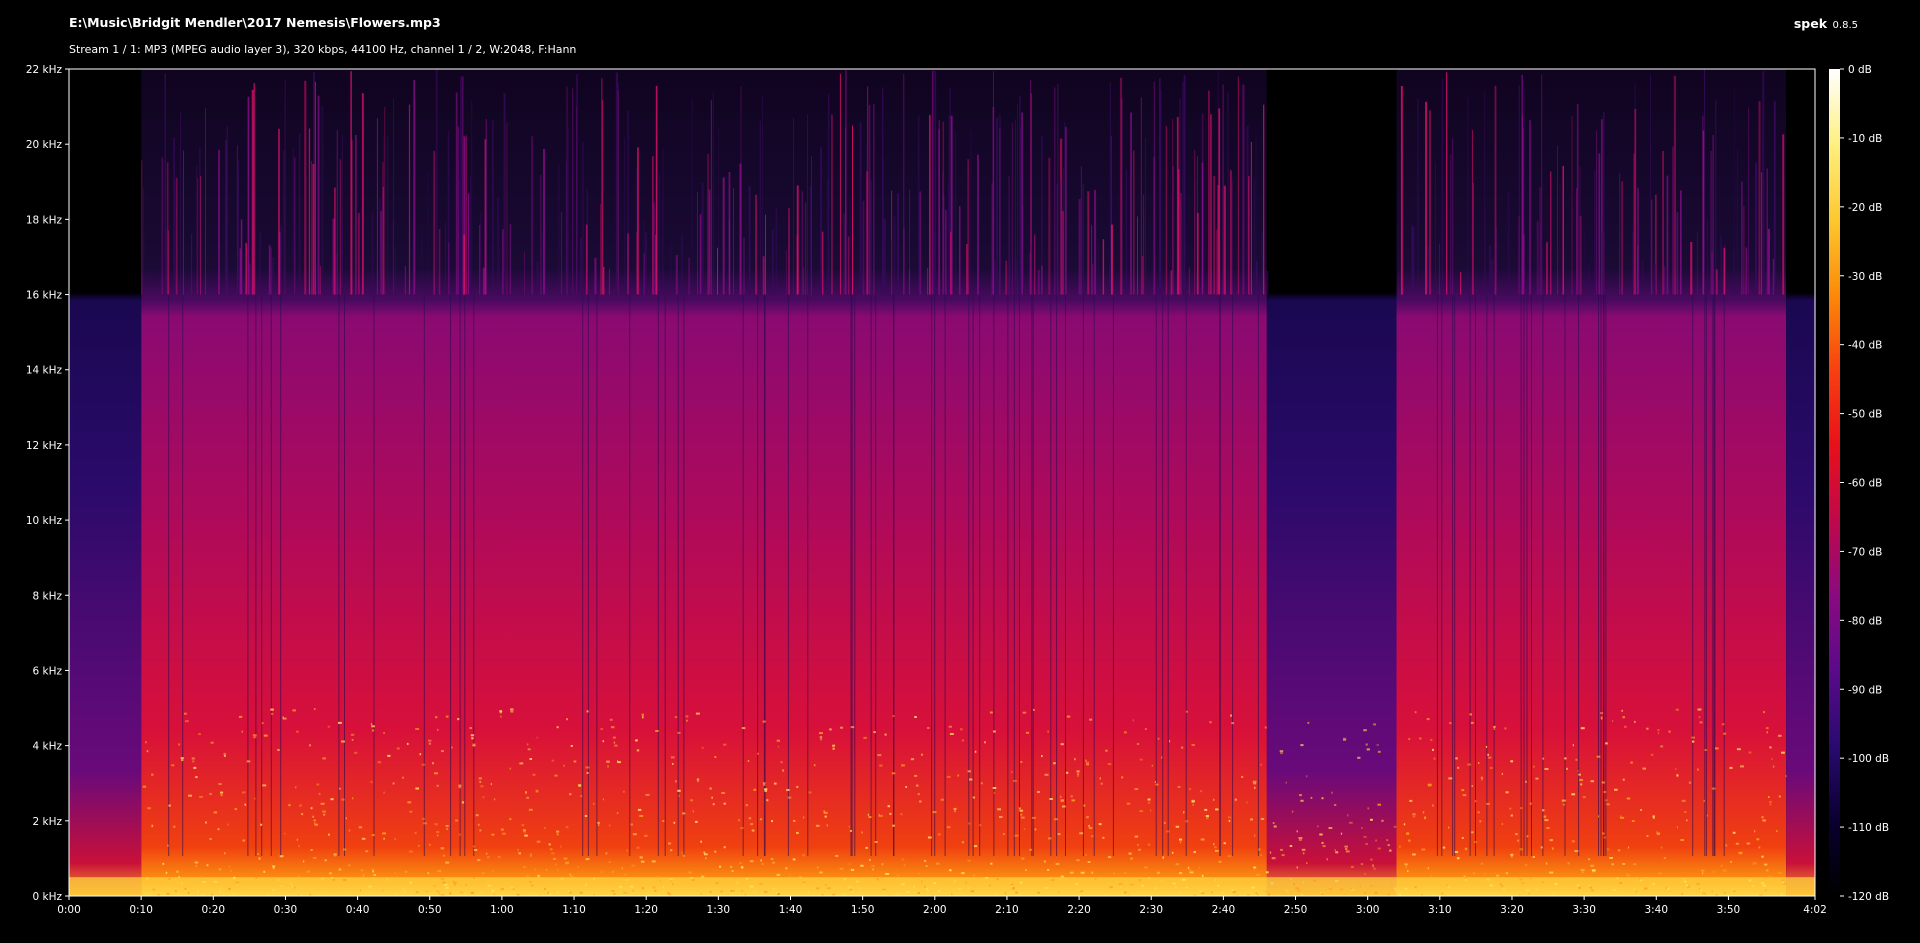 The image size is (1920, 943). What do you see at coordinates (1865, 346) in the screenshot?
I see `db-tick-label: -40 dB` at bounding box center [1865, 346].